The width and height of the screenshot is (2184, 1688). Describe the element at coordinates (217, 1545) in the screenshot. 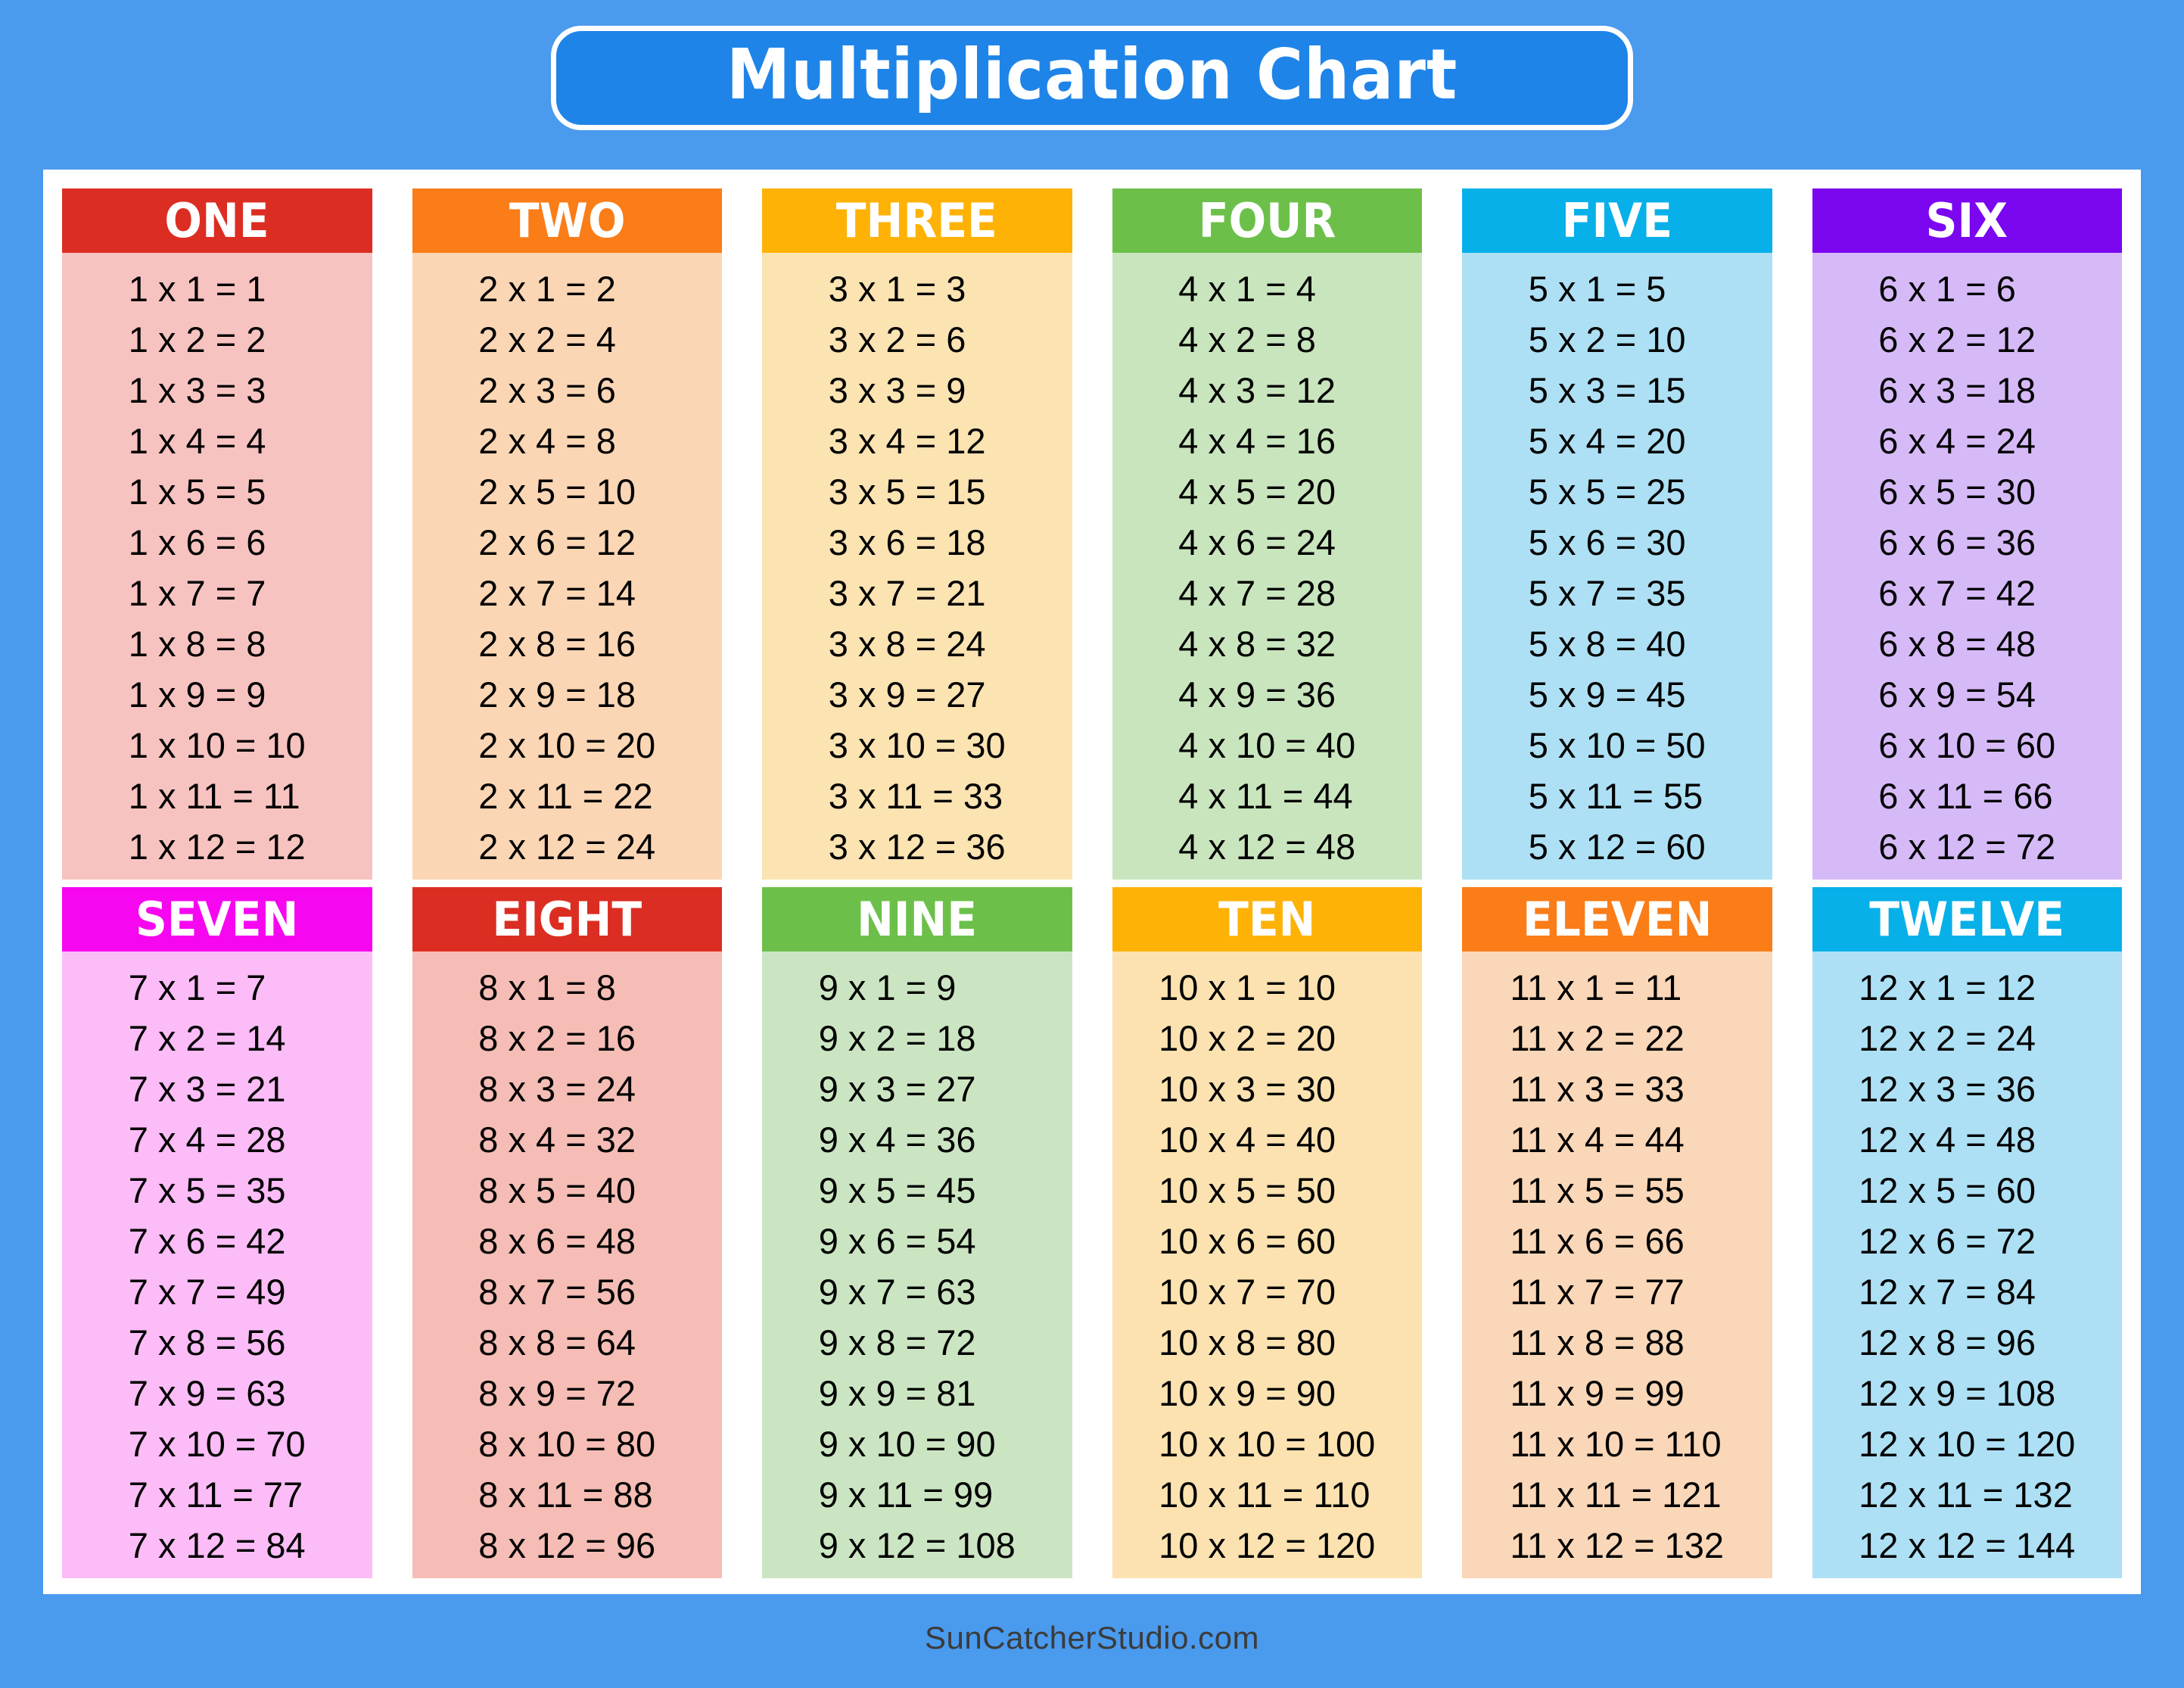

I see `fact-row: 7 x 12 = 84` at that location.